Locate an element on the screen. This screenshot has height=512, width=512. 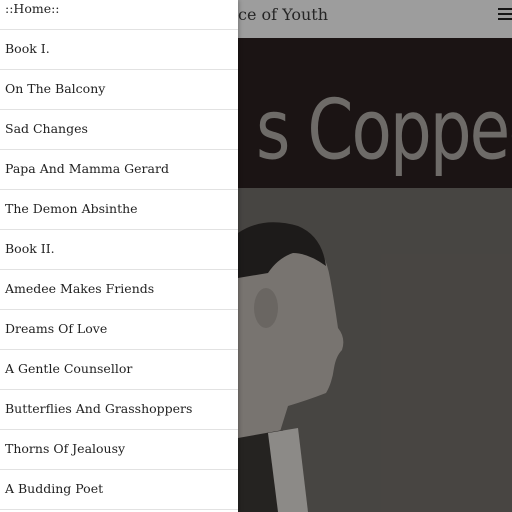
drawer-item-a-budding-poet: A Budding Poet is located at coordinates (119, 490).